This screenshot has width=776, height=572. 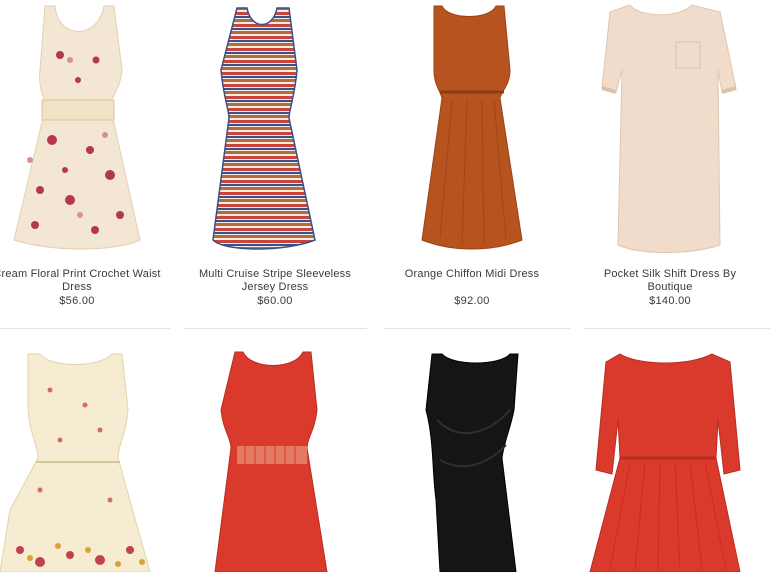 What do you see at coordinates (80, 461) in the screenshot?
I see `floral-border-dress-image` at bounding box center [80, 461].